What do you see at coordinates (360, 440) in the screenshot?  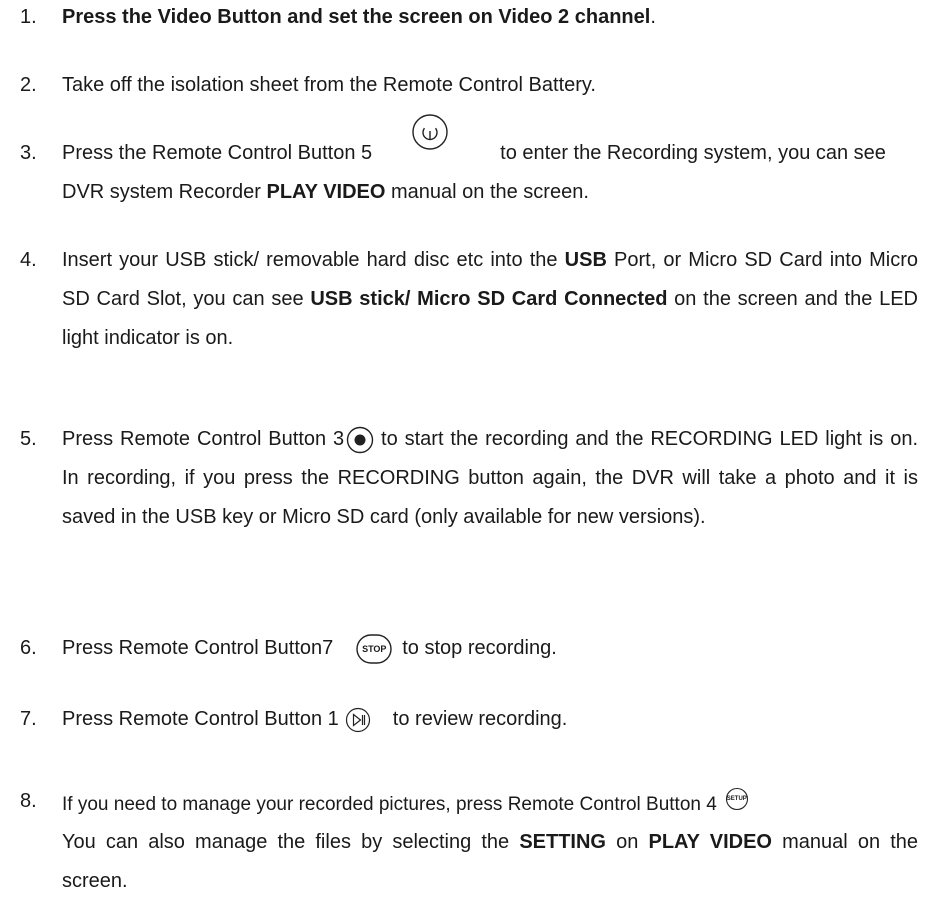 I see `record-button-icon` at bounding box center [360, 440].